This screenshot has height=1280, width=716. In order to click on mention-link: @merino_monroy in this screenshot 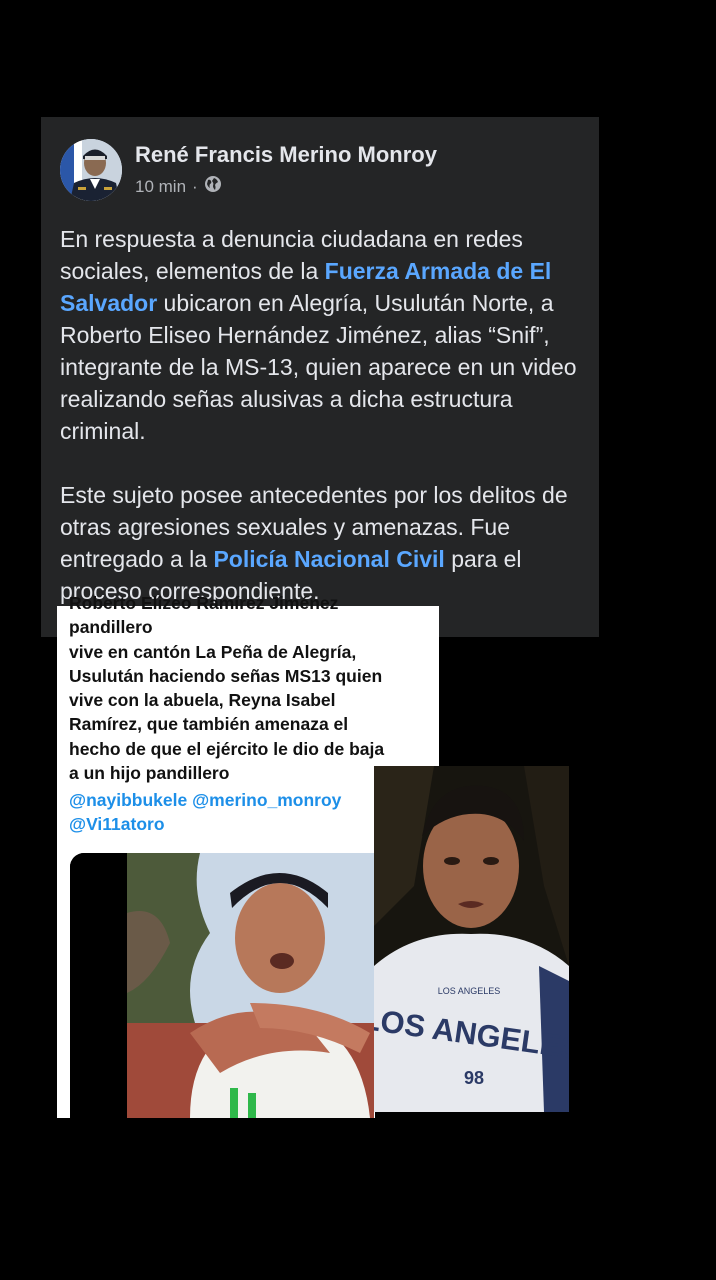, I will do `click(266, 800)`.